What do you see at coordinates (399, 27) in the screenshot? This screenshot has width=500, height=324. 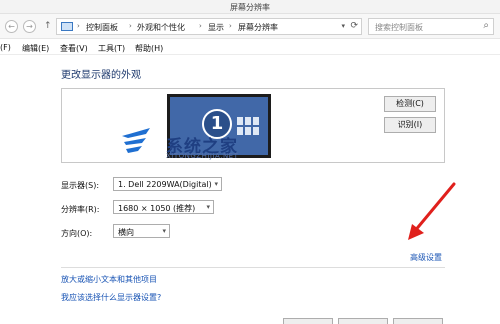 I see `search-placeholder: 搜索控制面板` at bounding box center [399, 27].